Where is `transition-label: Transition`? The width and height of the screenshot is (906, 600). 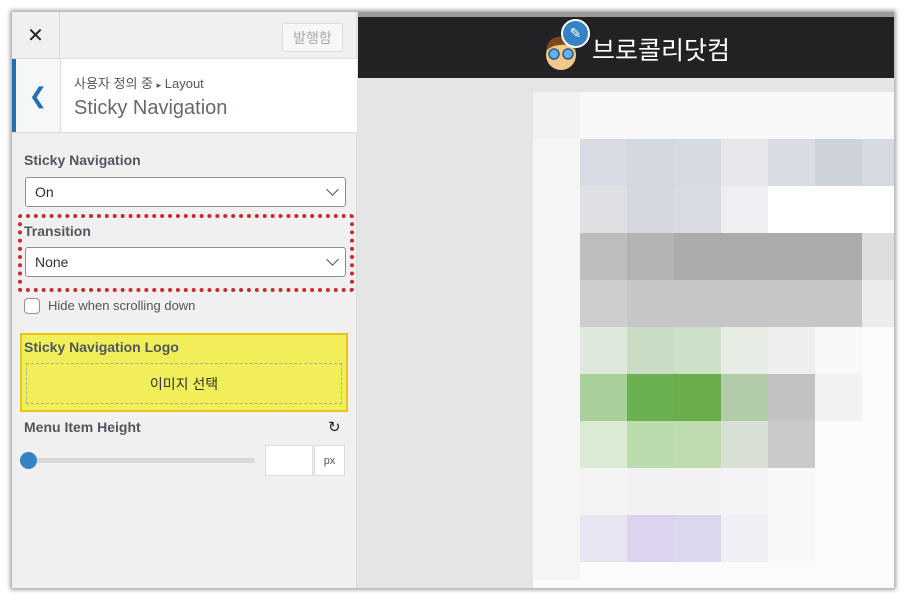 transition-label: Transition is located at coordinates (57, 231).